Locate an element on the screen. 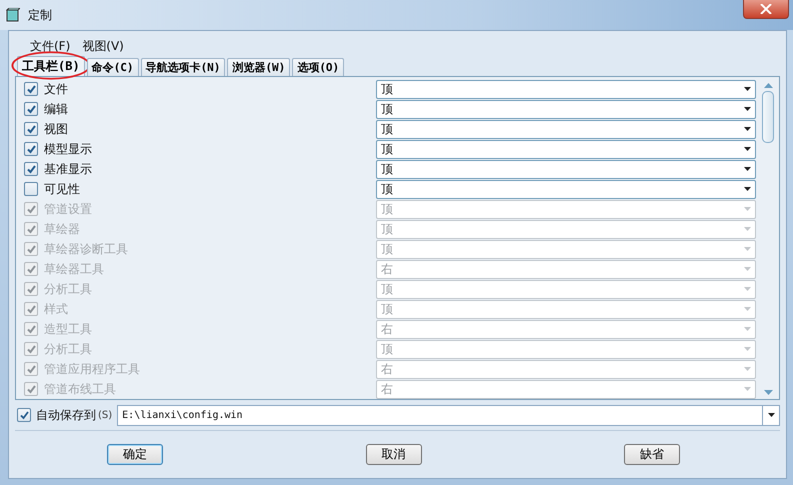  tab: 导航选项卡(N) is located at coordinates (183, 67).